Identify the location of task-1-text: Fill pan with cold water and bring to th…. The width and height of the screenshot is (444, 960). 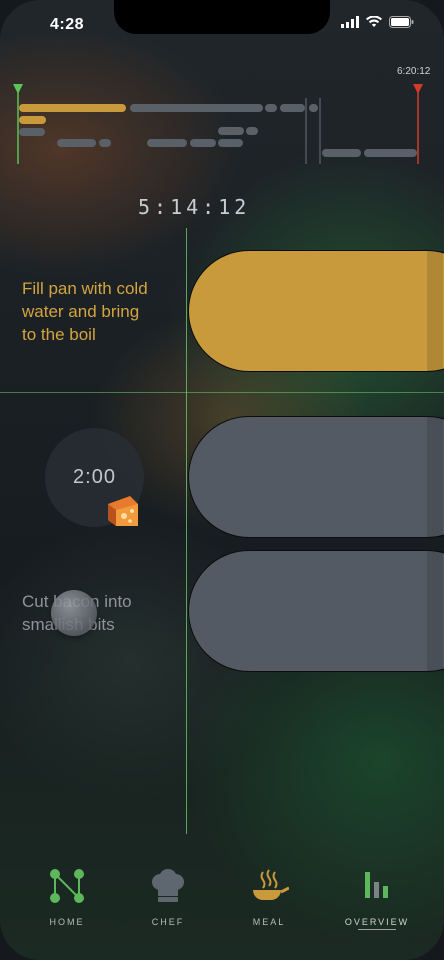
(85, 311).